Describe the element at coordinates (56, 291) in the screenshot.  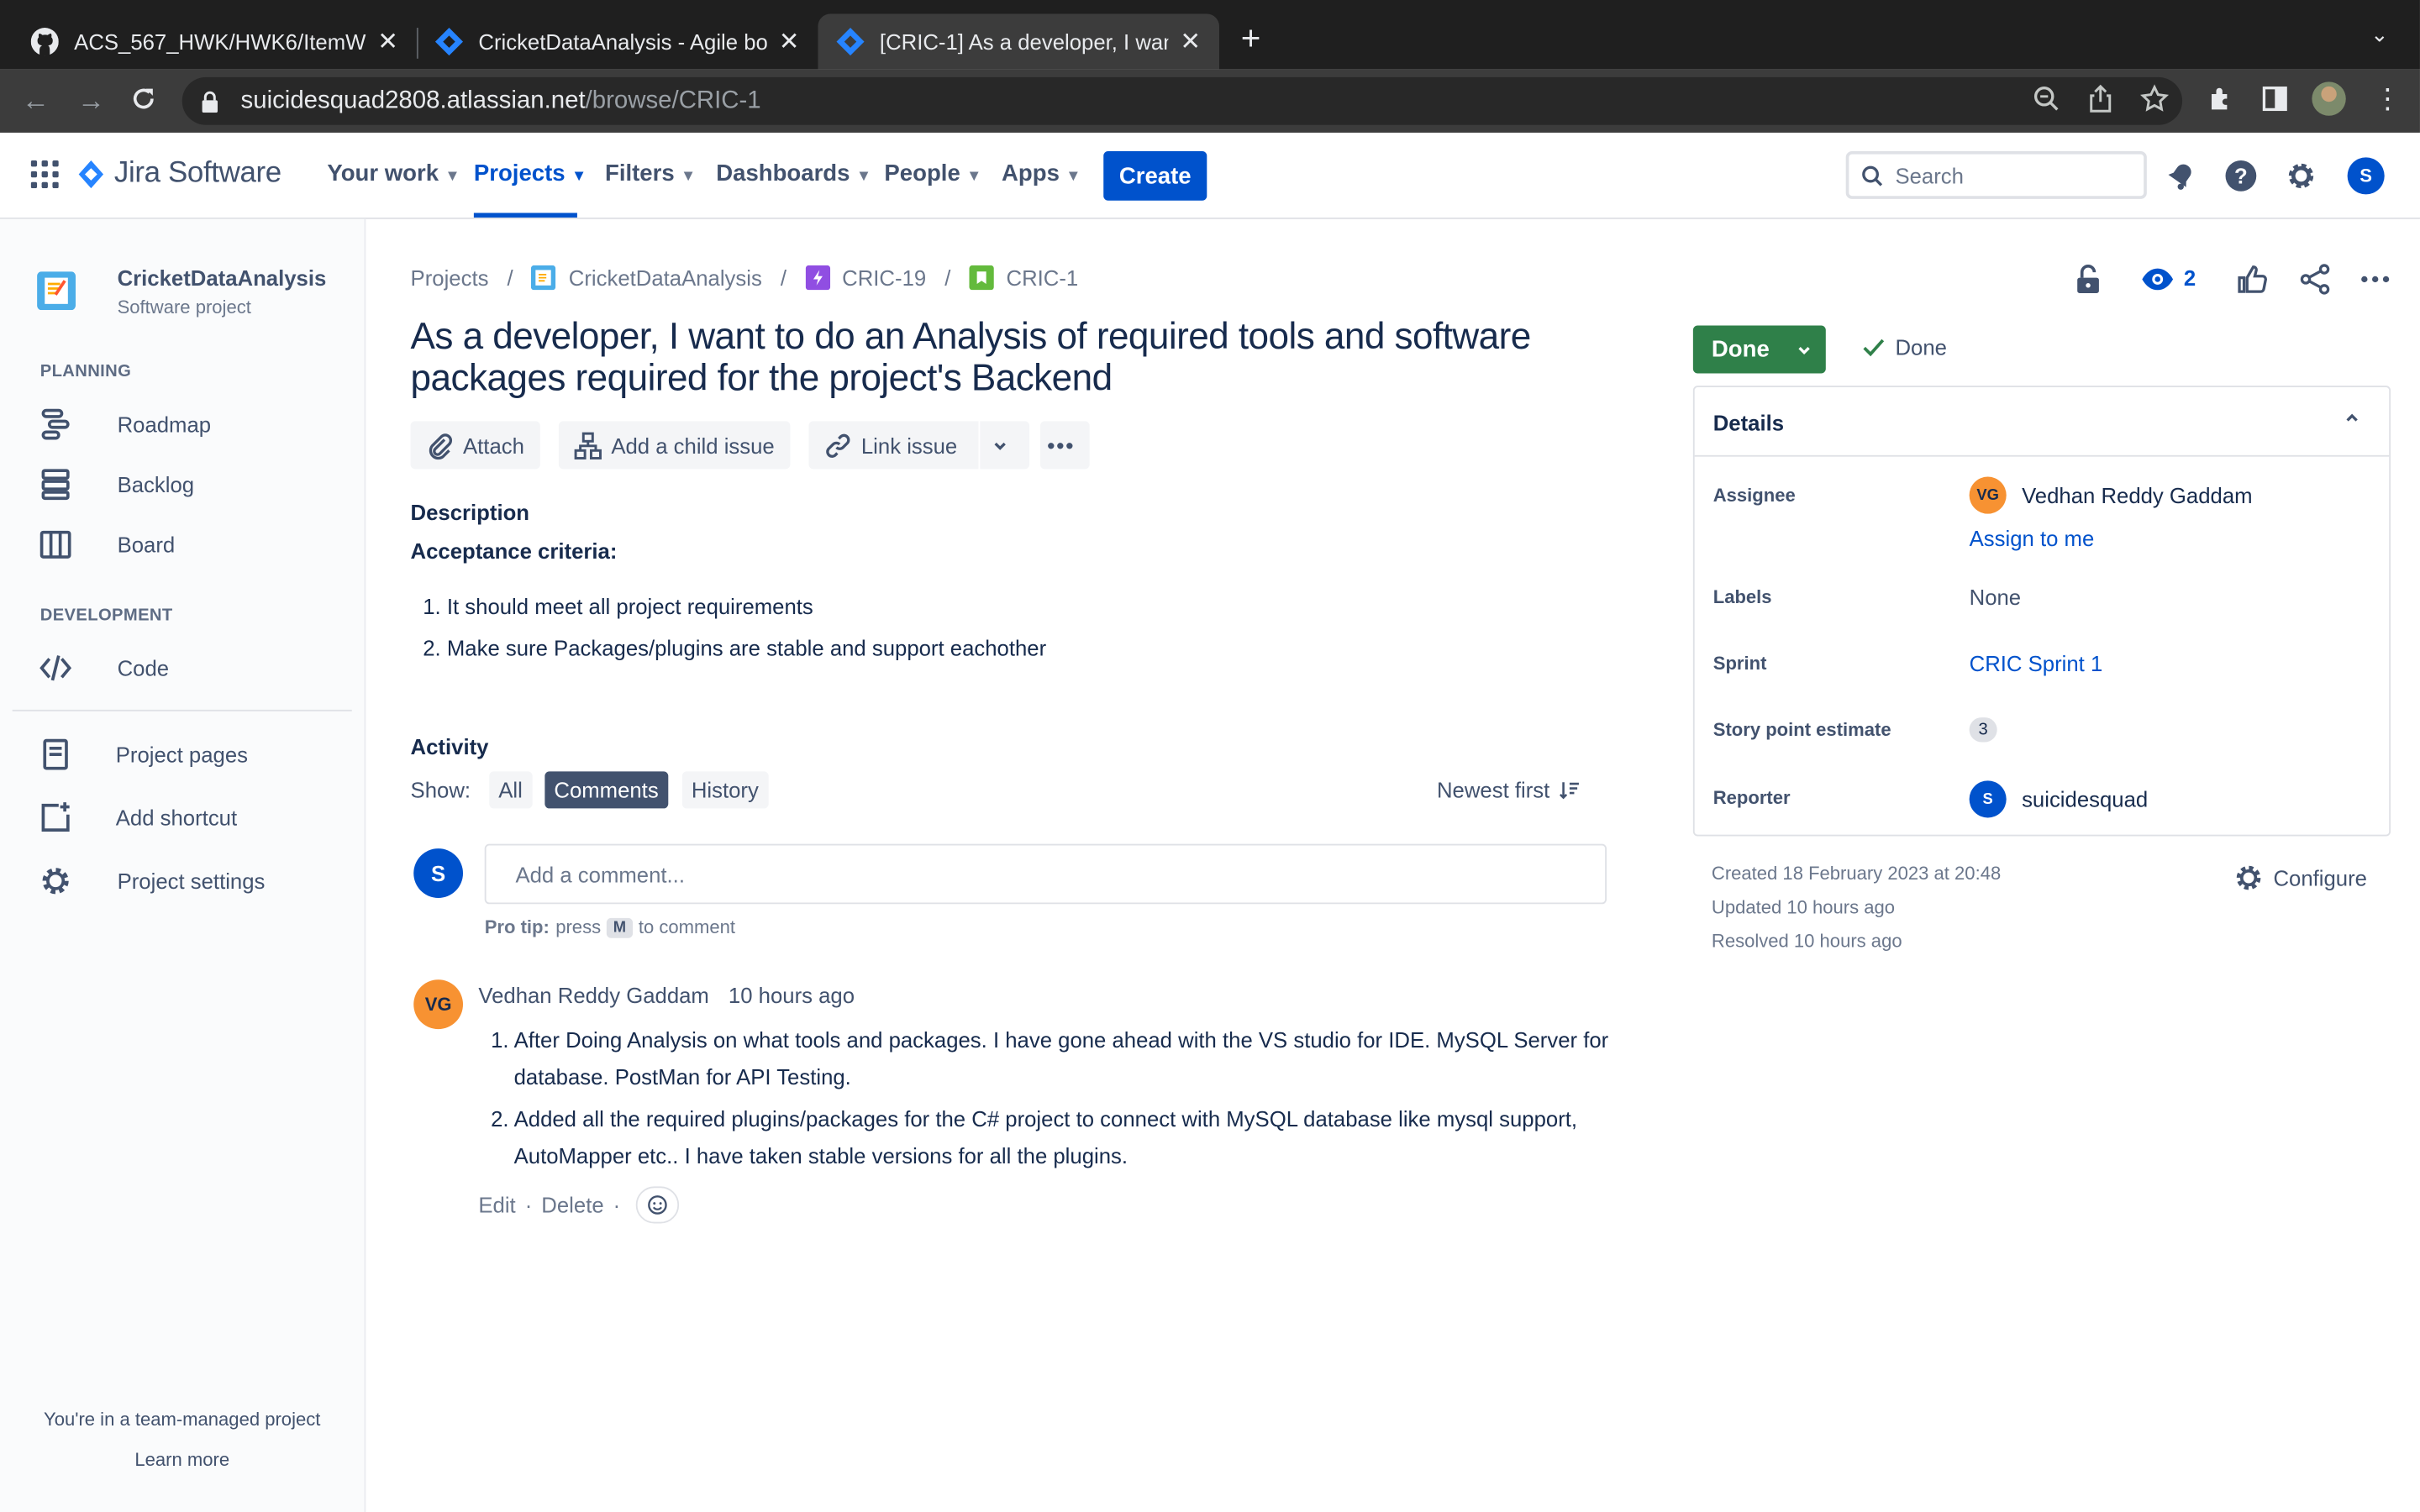
I see `project-avatar-icon` at that location.